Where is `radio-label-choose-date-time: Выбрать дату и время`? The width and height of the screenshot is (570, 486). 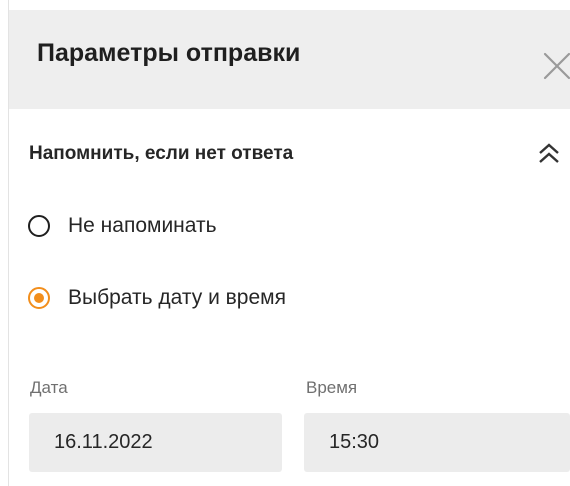 radio-label-choose-date-time: Выбрать дату и время is located at coordinates (177, 297).